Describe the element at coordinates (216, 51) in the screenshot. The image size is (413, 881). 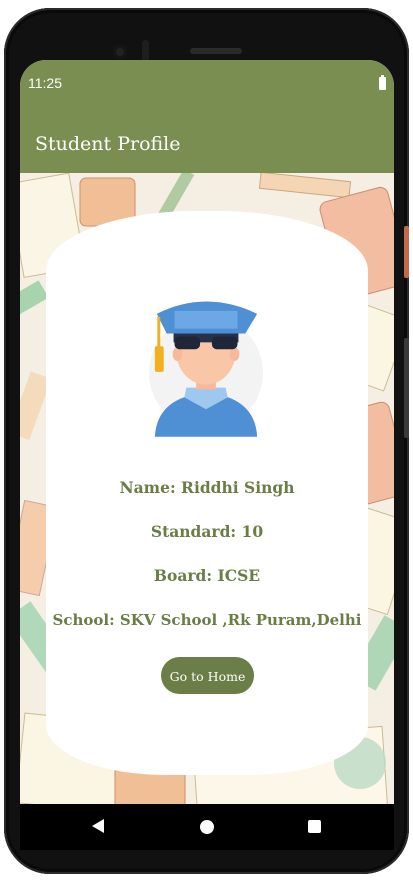
I see `earpiece-speaker` at that location.